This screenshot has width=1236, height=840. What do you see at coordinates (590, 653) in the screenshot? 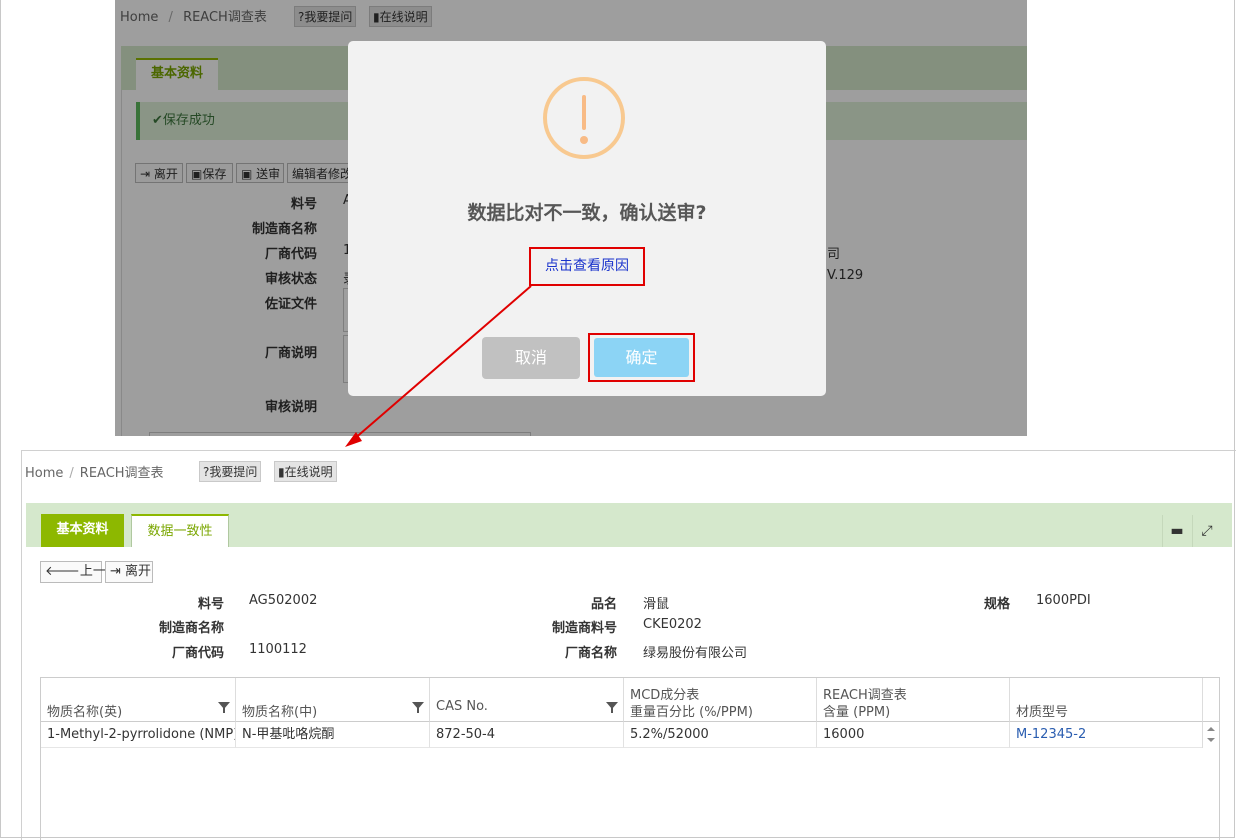
I see `label-vendor-name: 厂商名称` at bounding box center [590, 653].